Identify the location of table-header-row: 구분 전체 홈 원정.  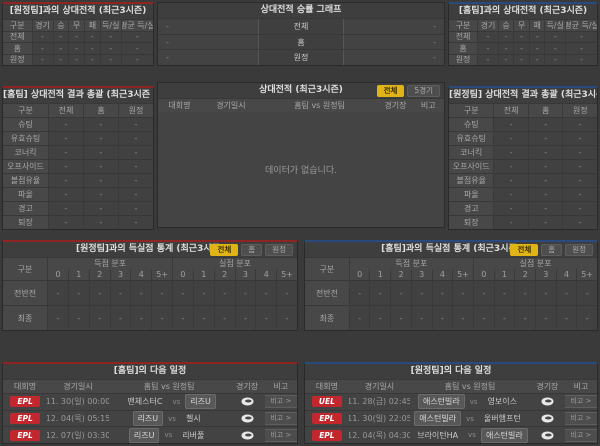
(78, 110).